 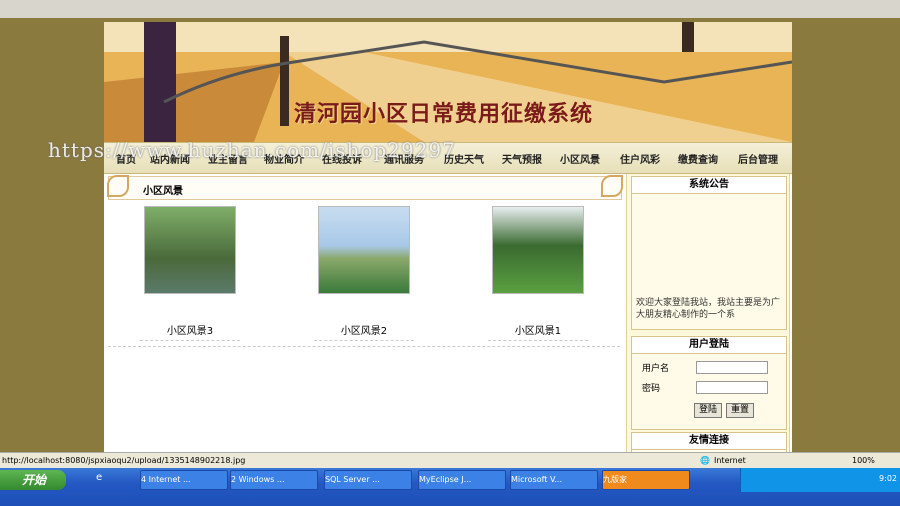 I want to click on section-header: 小区风景, so click(x=365, y=187).